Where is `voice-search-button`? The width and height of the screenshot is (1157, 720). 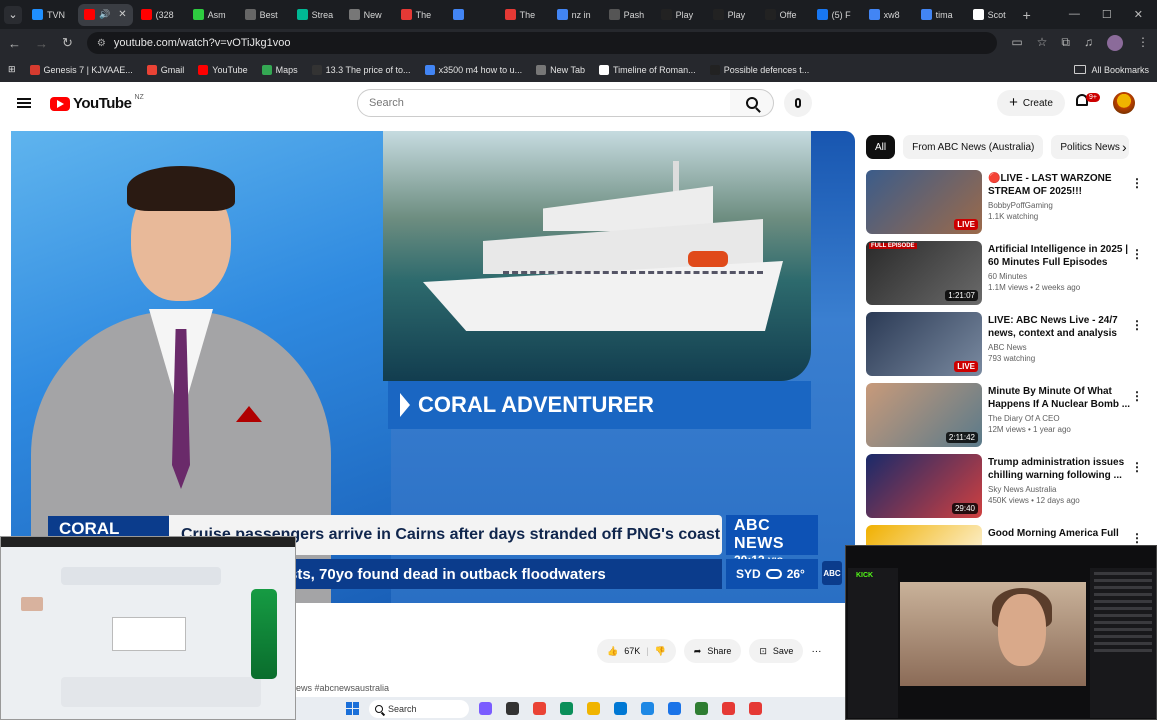 voice-search-button is located at coordinates (798, 103).